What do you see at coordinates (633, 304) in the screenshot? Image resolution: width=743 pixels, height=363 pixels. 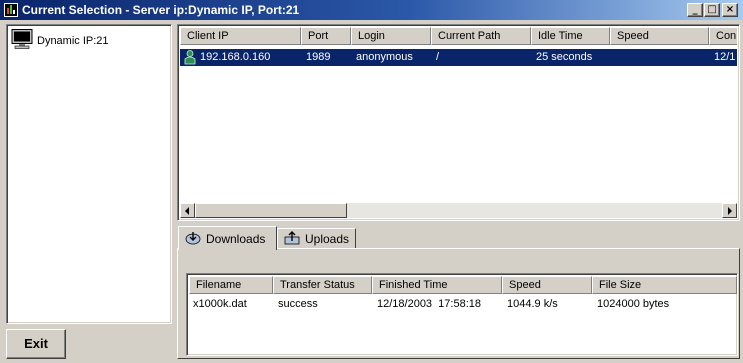 I see `cell-file-size: 1024000 bytes` at bounding box center [633, 304].